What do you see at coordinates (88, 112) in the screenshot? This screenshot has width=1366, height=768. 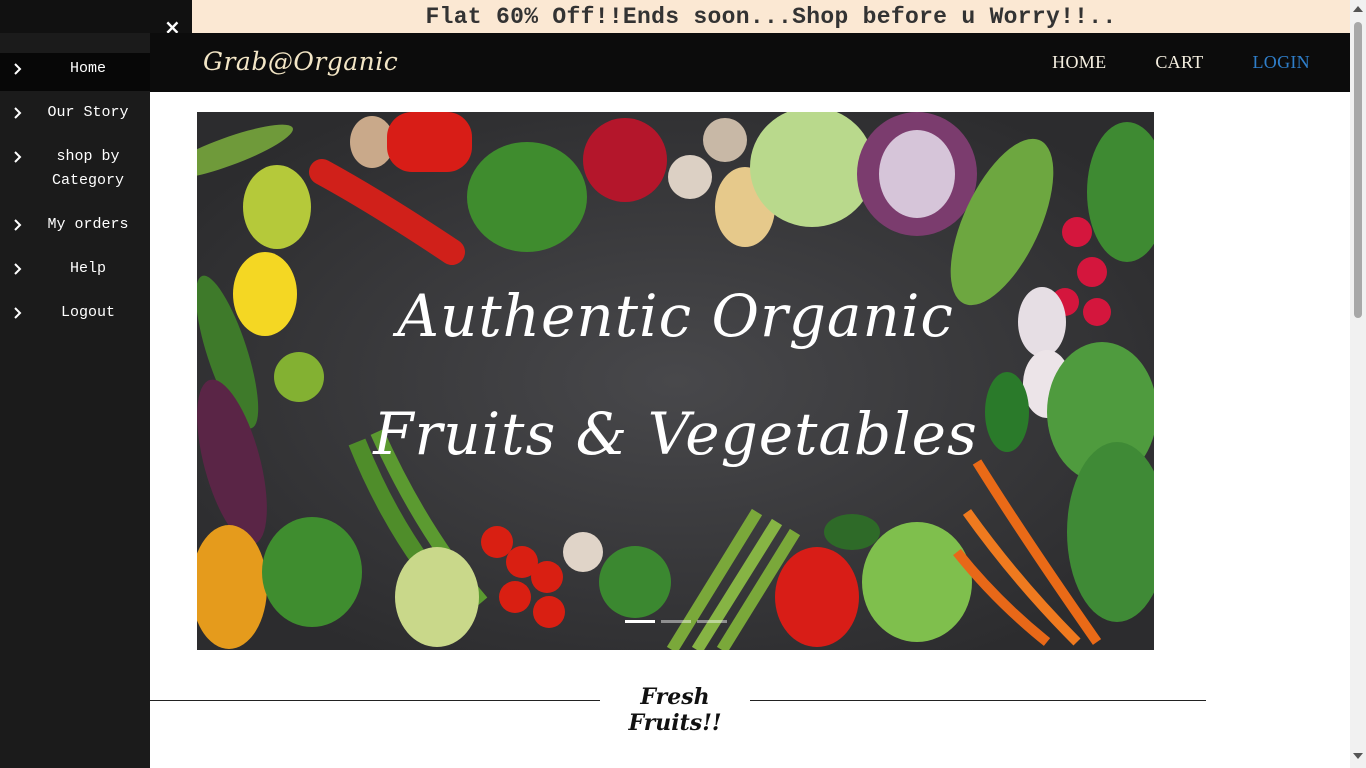 I see `sidebar-item-label: Our Story` at bounding box center [88, 112].